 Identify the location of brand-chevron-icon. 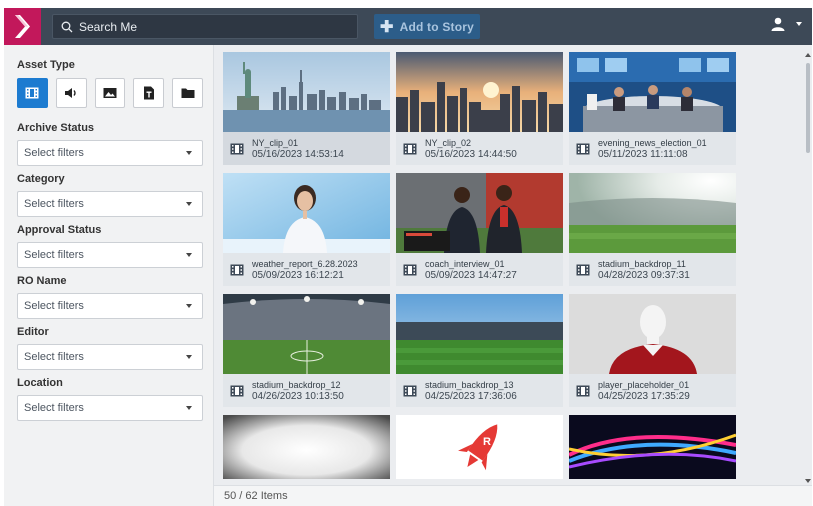
(22, 26).